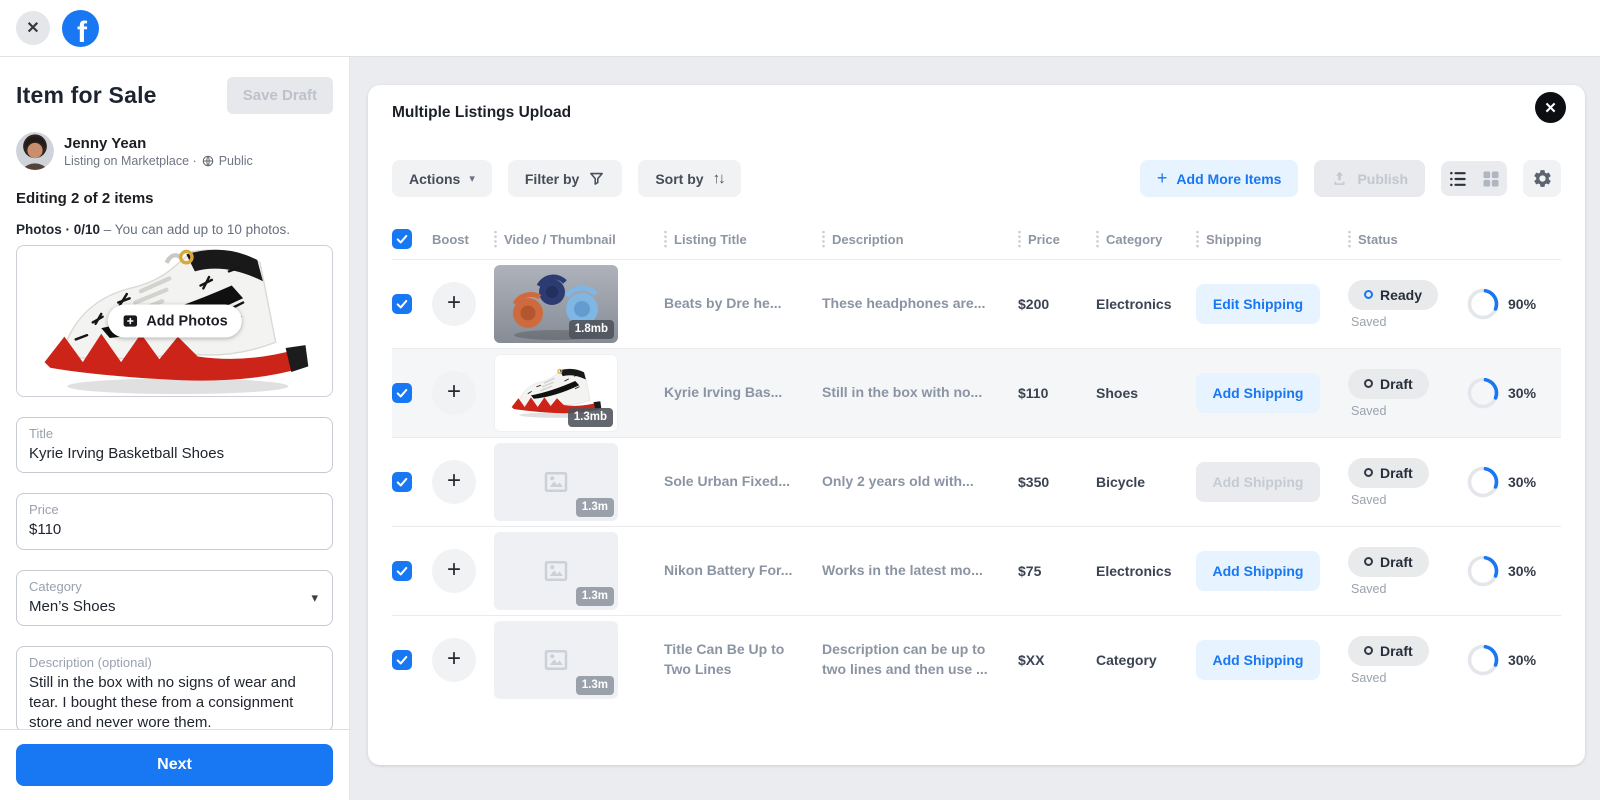 The width and height of the screenshot is (1600, 800). I want to click on column-header-title: Listing Title, so click(743, 239).